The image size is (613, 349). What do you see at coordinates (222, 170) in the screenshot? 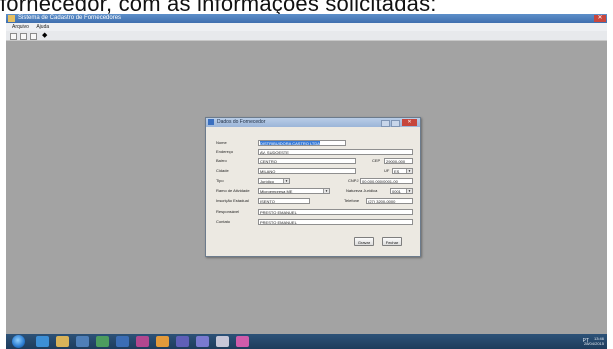
I see `cidade-label: Cidade` at bounding box center [222, 170].